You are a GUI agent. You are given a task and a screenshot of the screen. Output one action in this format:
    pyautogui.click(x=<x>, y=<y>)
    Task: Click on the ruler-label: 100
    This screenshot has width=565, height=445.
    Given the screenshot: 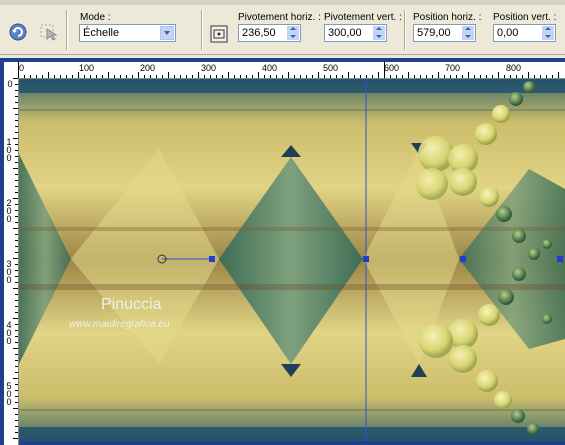 What is the action you would take?
    pyautogui.click(x=9, y=150)
    